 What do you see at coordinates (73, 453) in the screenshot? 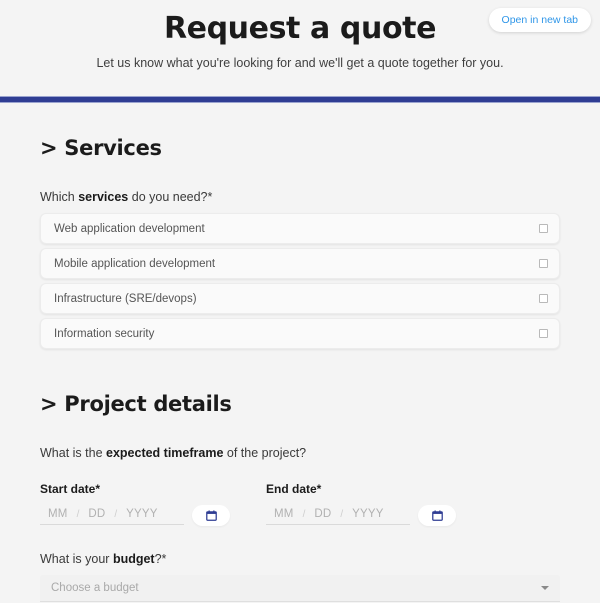
I see `timeframe-question-prefix: What is the` at bounding box center [73, 453].